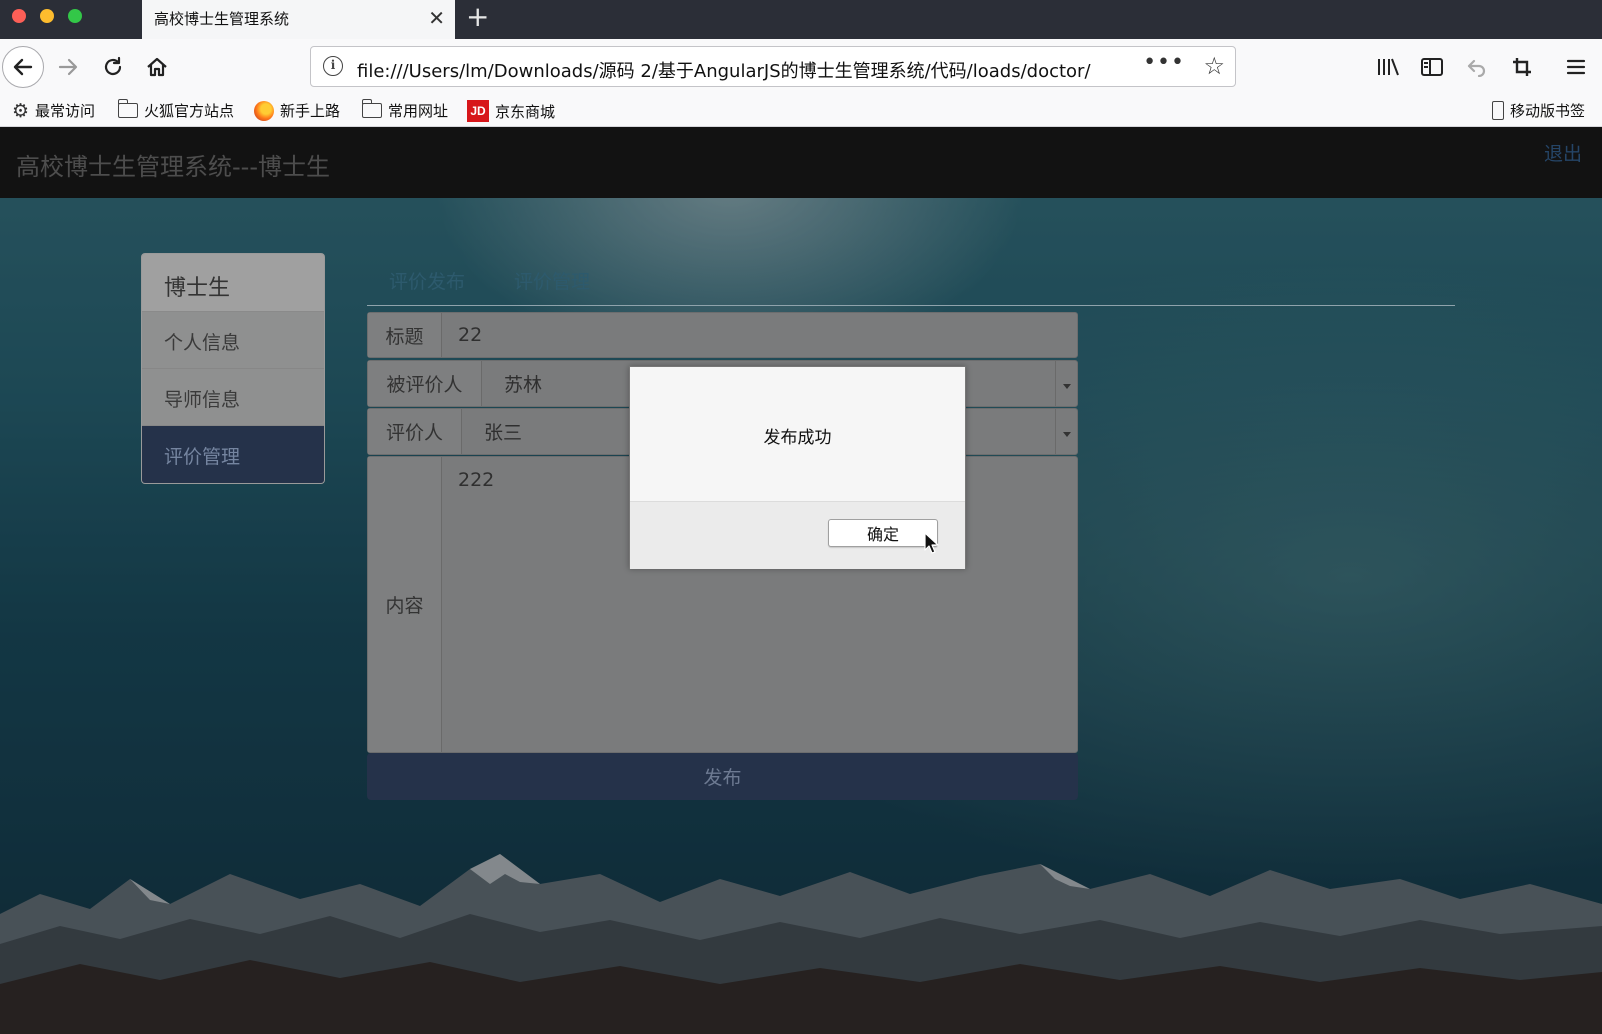  I want to click on sidebar-icon, so click(1432, 67).